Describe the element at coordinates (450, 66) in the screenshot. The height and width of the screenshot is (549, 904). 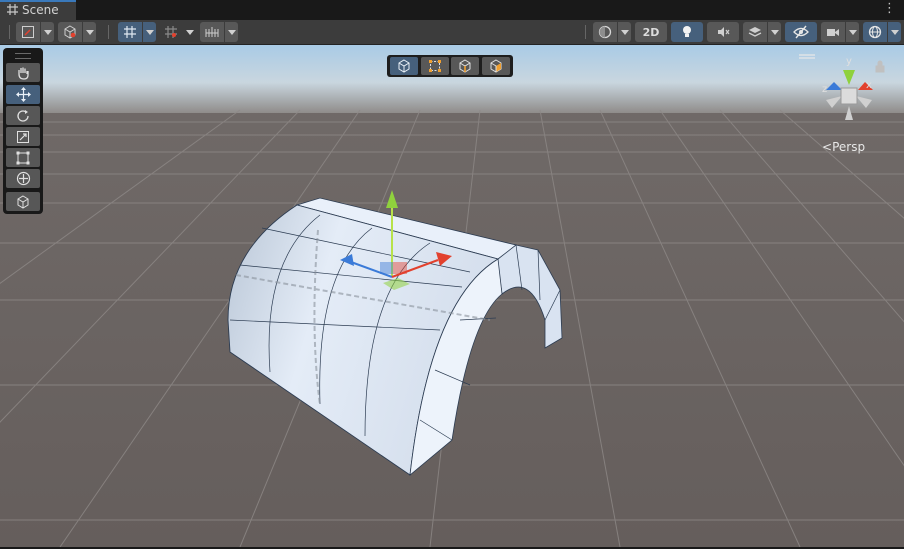
I see `selection-mode-toolbar` at that location.